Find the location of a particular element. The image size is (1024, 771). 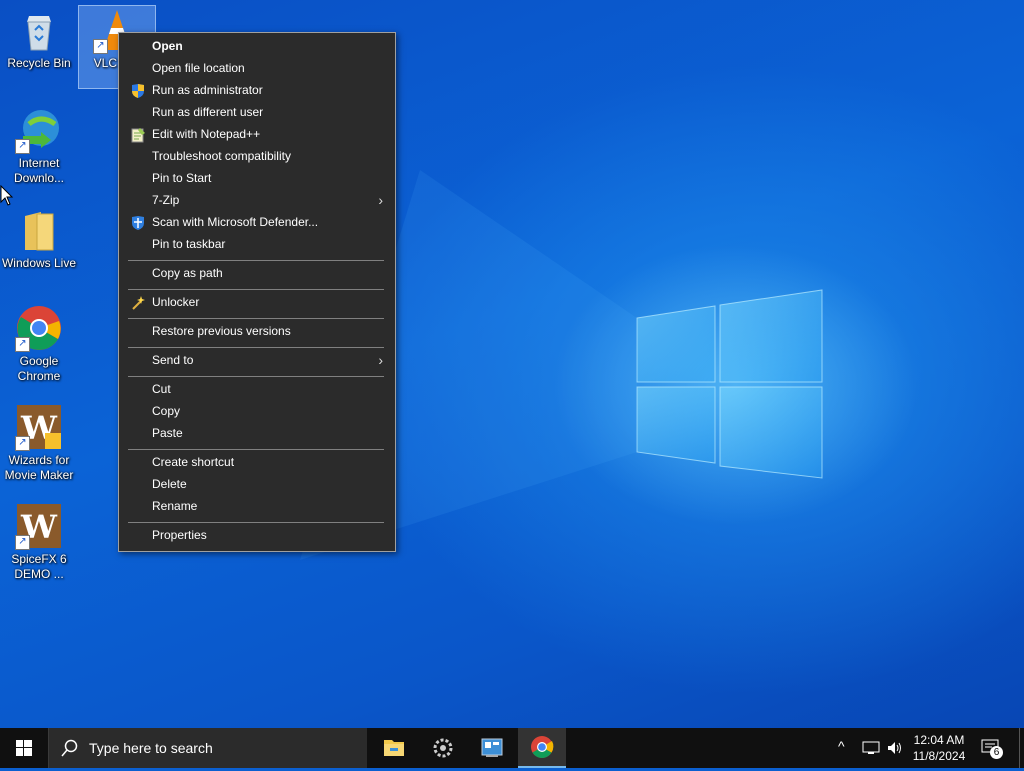

chrome-icon is located at coordinates (542, 747).